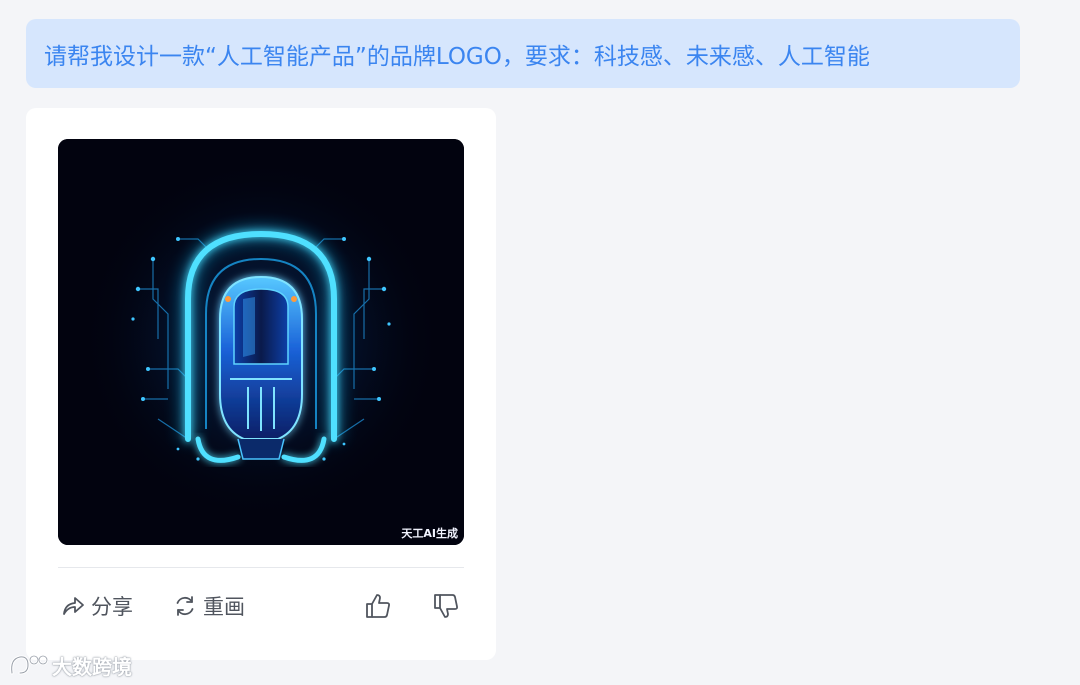 This screenshot has height=685, width=1080. I want to click on redraw-label: 重画, so click(224, 607).